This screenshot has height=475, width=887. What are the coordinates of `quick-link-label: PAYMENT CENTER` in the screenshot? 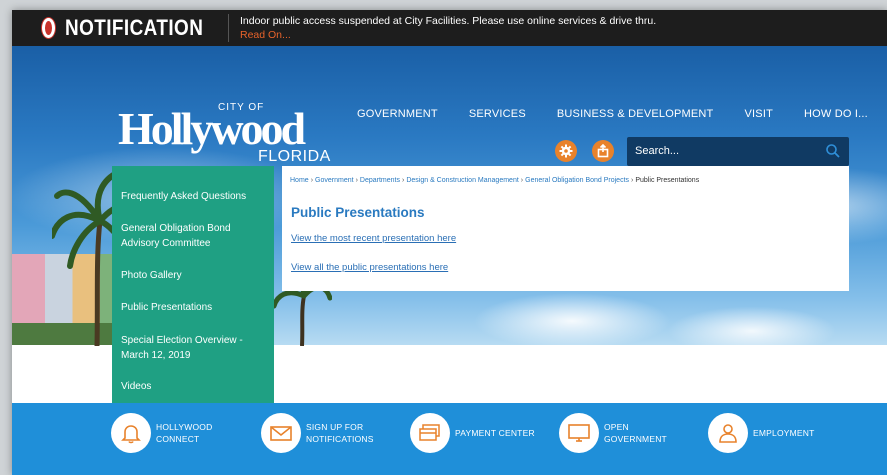 It's located at (495, 433).